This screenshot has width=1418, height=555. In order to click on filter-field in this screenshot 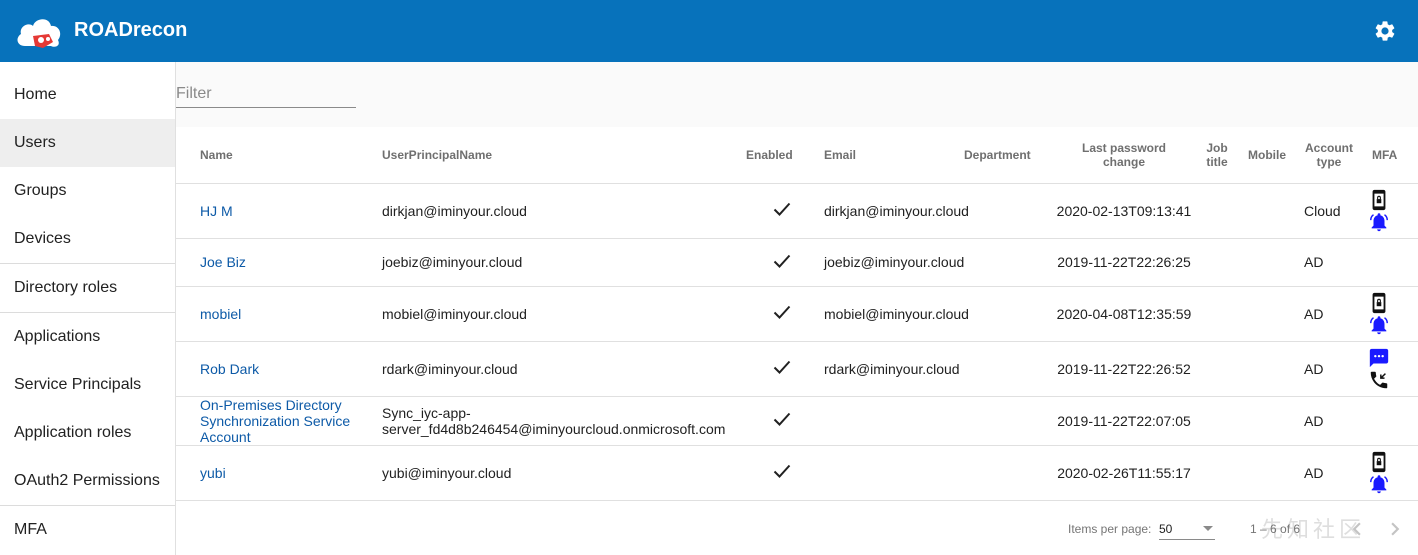, I will do `click(266, 95)`.